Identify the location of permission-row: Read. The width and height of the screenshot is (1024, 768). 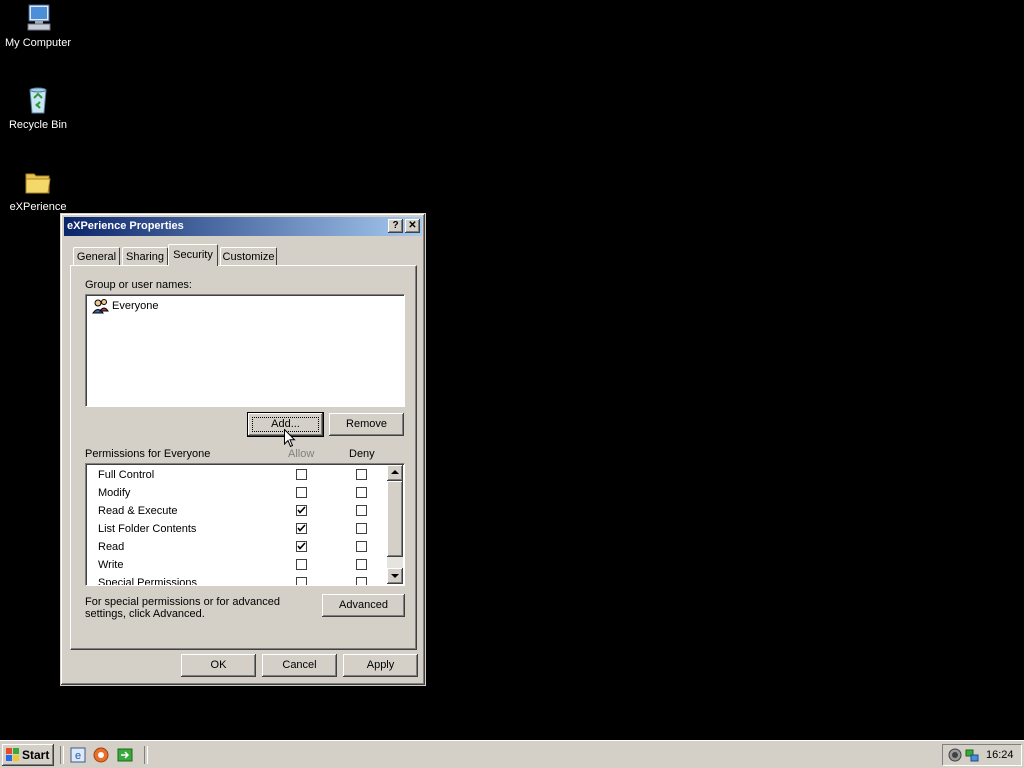
(248, 547).